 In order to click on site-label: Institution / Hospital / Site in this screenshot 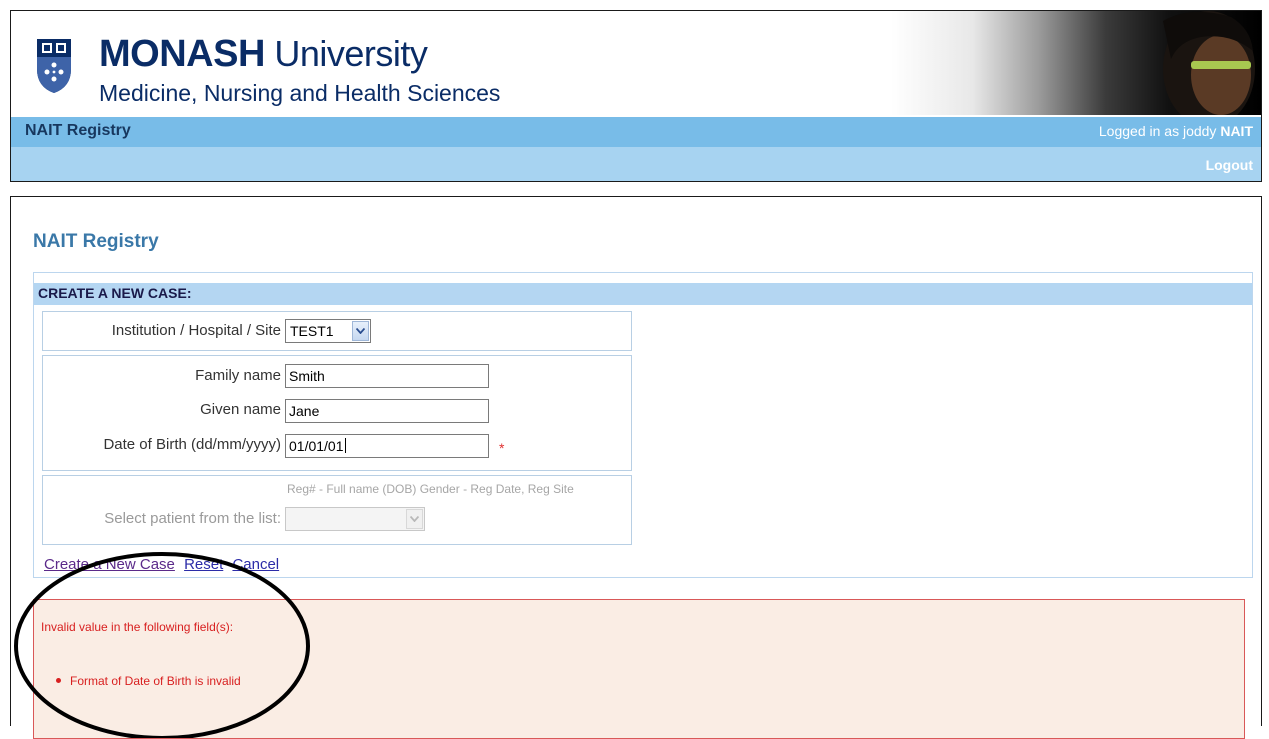, I will do `click(196, 330)`.